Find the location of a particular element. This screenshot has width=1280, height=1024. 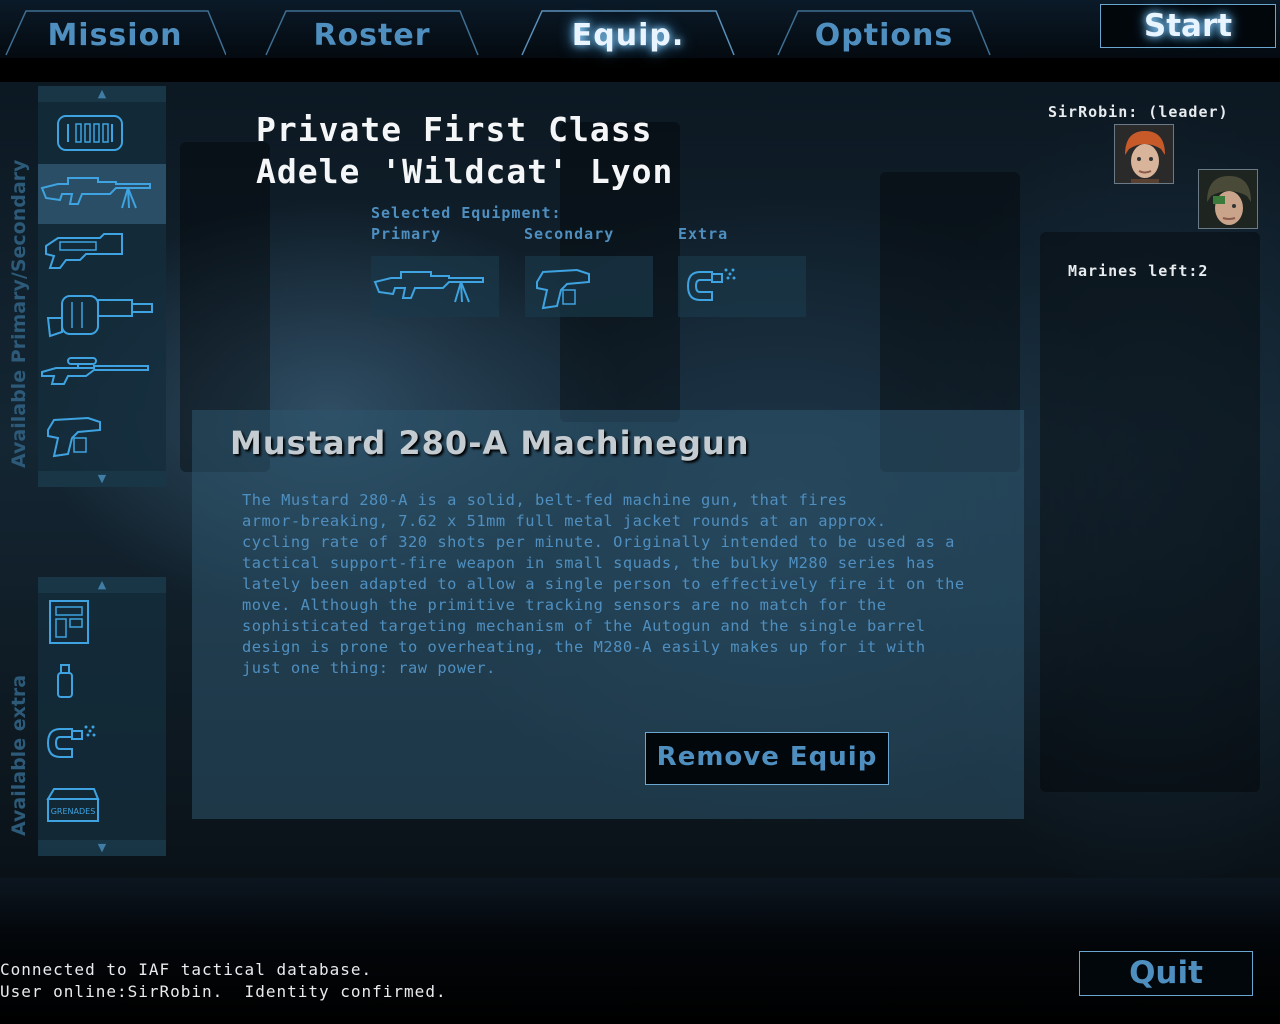

shotgun-icon is located at coordinates (84, 251).